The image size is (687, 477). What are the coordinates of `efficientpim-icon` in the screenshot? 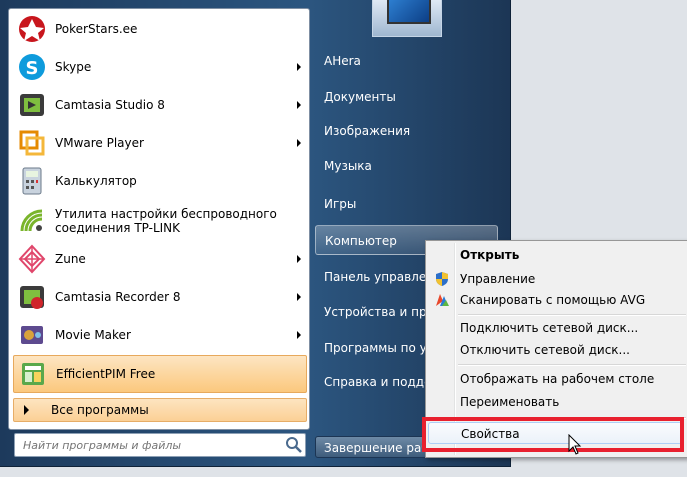 It's located at (33, 374).